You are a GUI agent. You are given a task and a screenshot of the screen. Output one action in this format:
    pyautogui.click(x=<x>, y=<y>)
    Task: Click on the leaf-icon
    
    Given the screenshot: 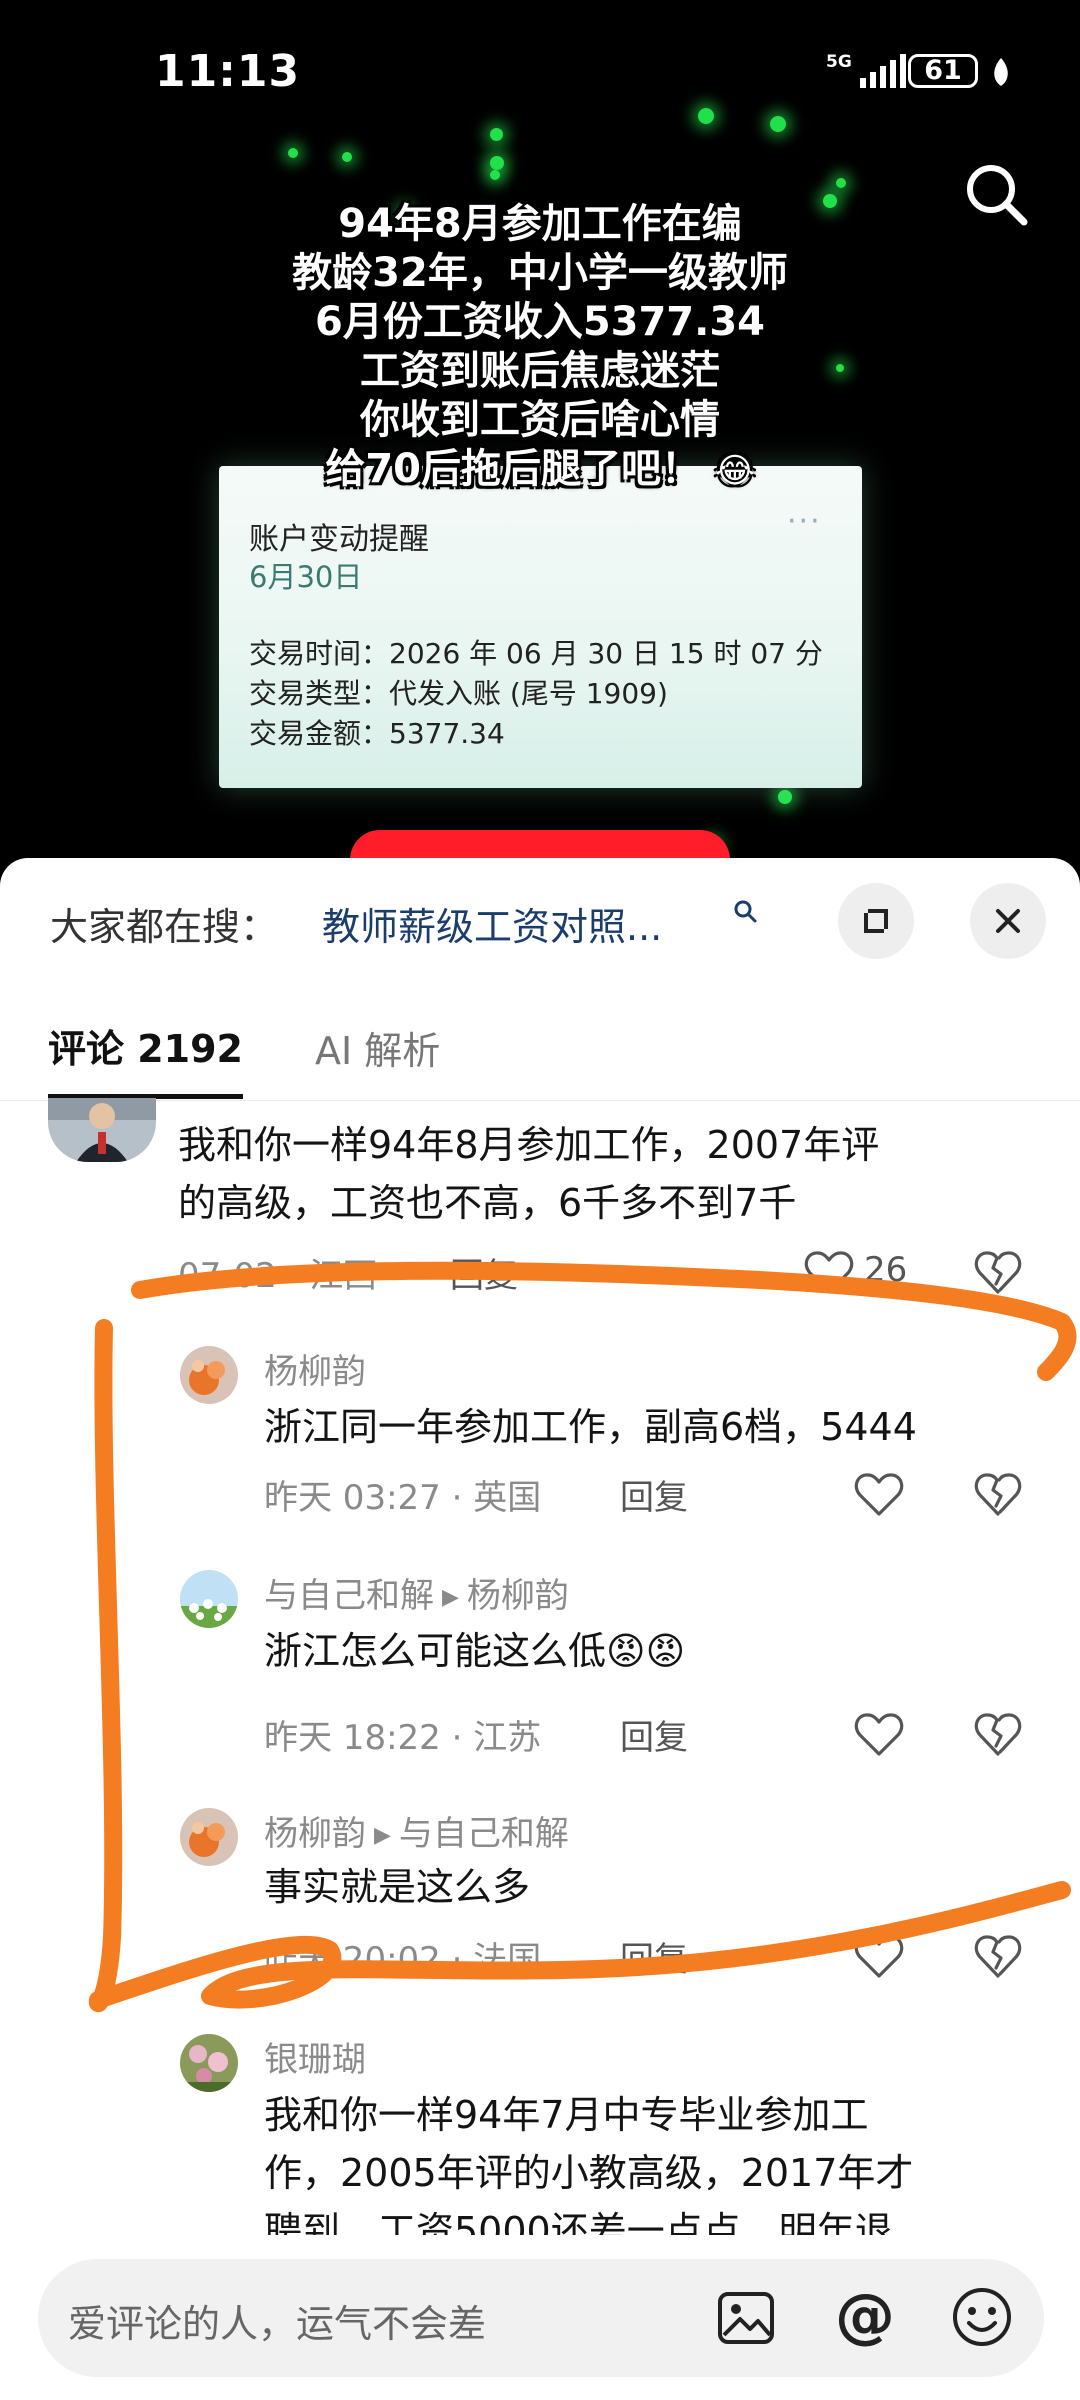 What is the action you would take?
    pyautogui.click(x=1001, y=72)
    